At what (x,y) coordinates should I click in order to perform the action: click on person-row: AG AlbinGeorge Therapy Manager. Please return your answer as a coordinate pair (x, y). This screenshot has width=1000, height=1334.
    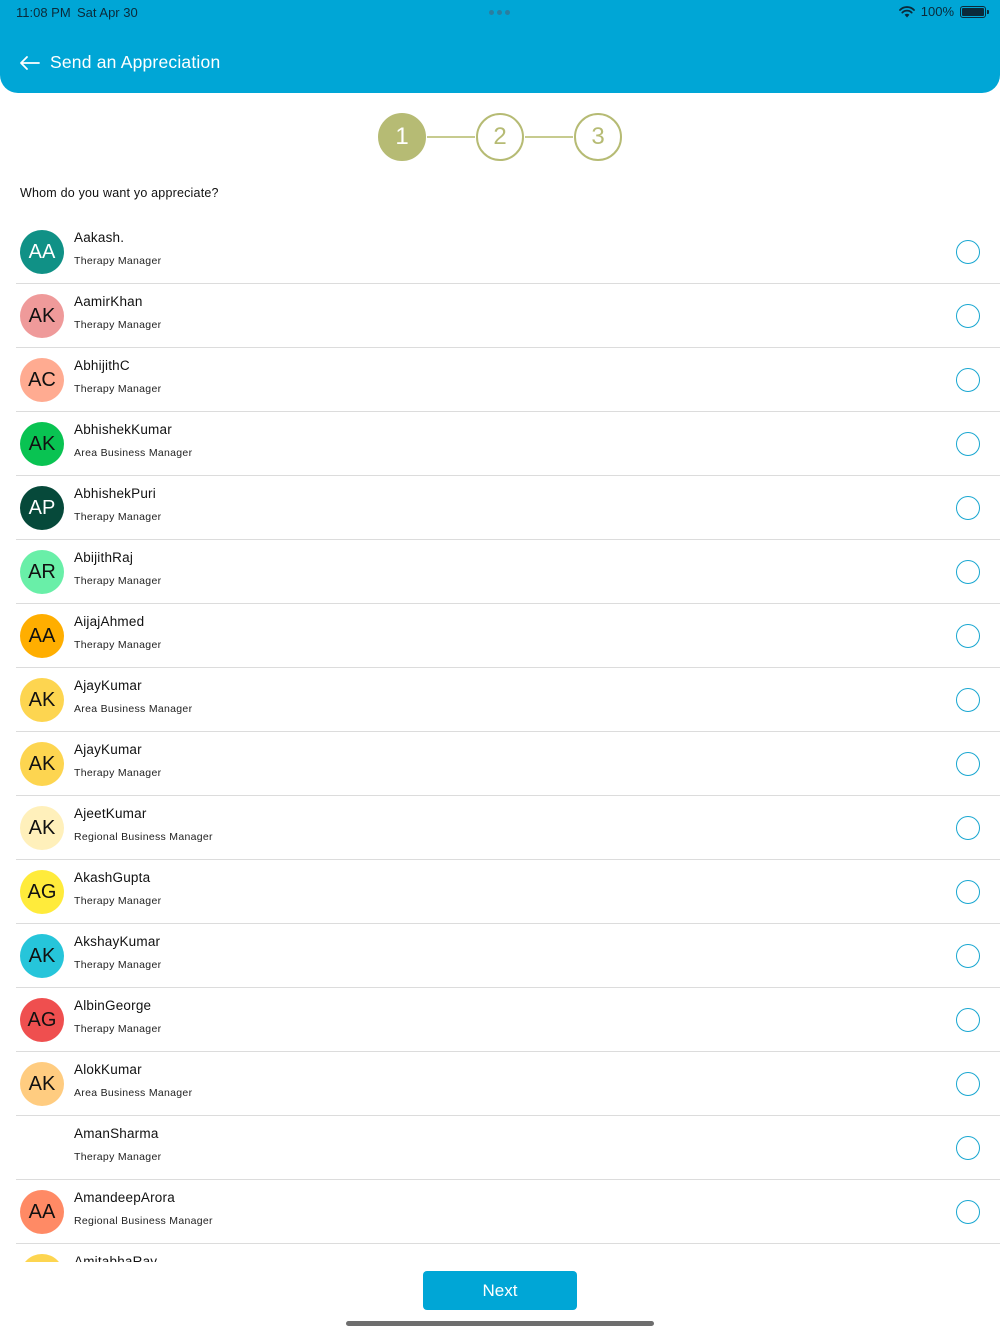
    Looking at the image, I should click on (500, 1020).